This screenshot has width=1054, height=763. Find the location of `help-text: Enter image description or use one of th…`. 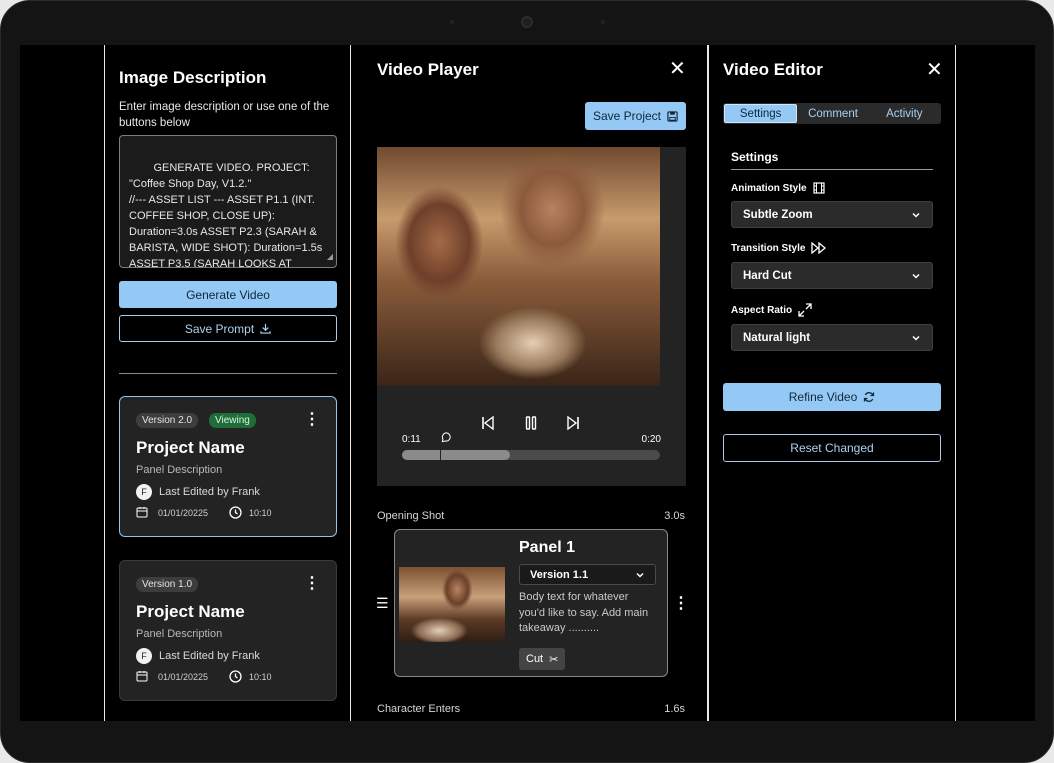

help-text: Enter image description or use one of th… is located at coordinates (224, 115).